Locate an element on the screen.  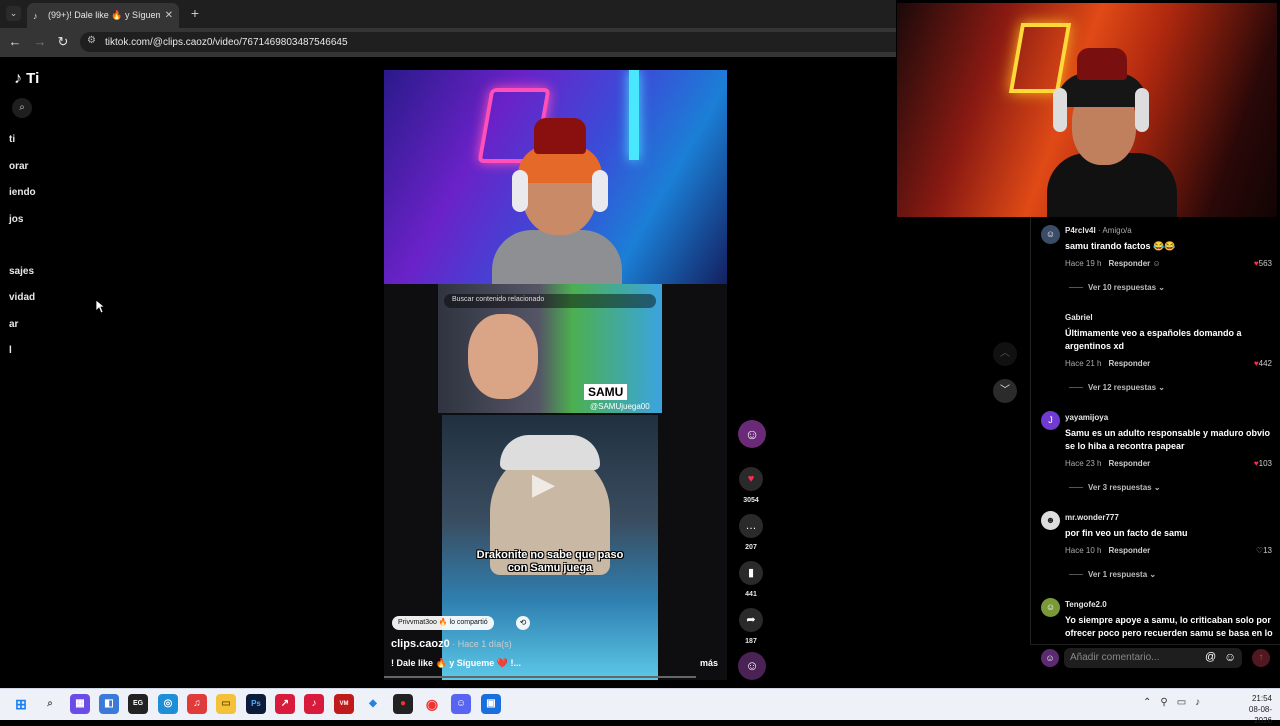
epic-games-icon: EG is located at coordinates (138, 704).